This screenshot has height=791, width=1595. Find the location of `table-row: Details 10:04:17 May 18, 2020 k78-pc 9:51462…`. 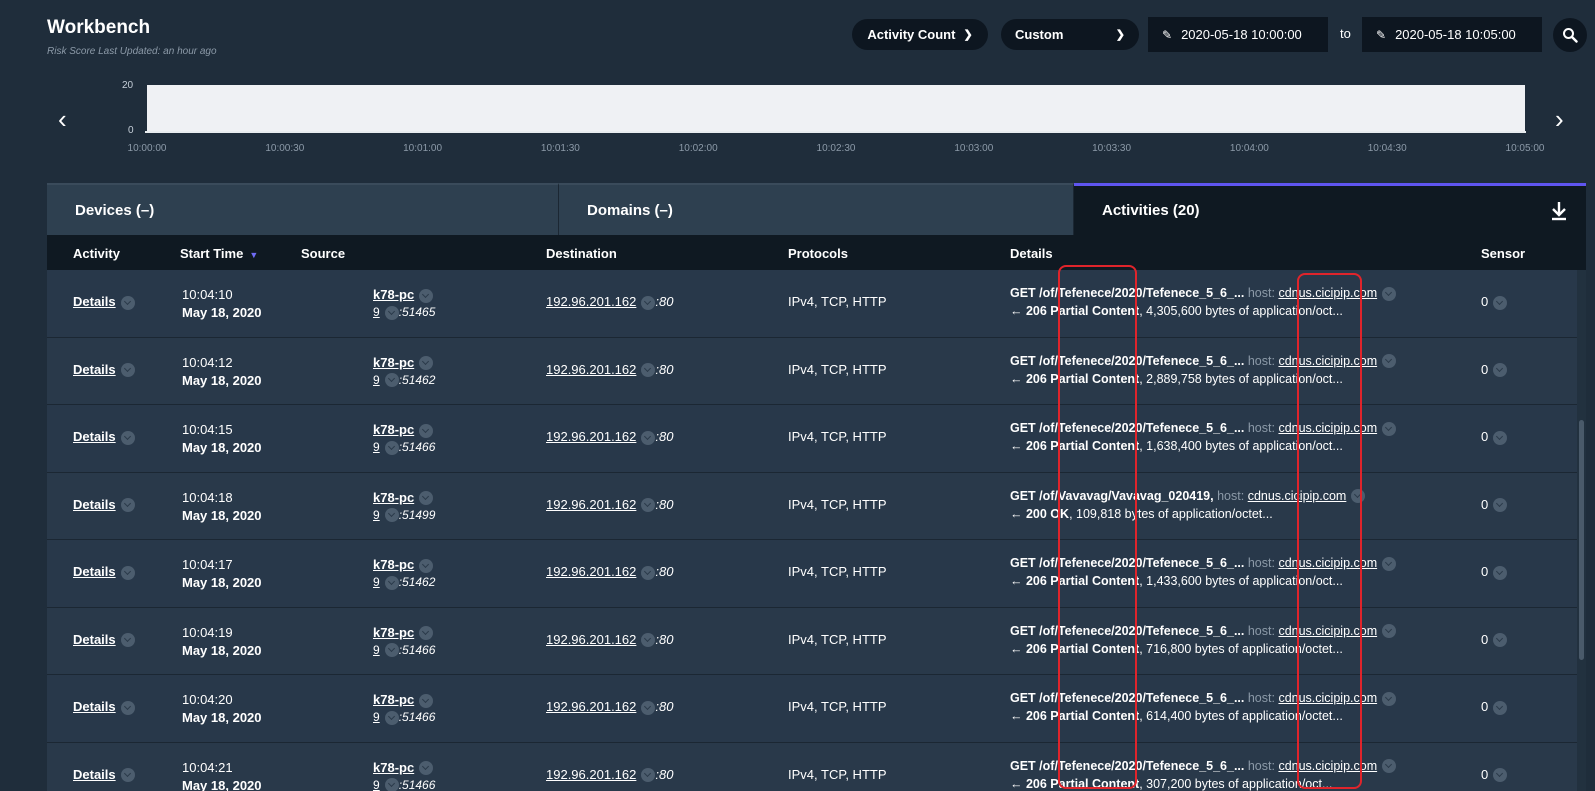

table-row: Details 10:04:17 May 18, 2020 k78-pc 9:51462… is located at coordinates (812, 574).